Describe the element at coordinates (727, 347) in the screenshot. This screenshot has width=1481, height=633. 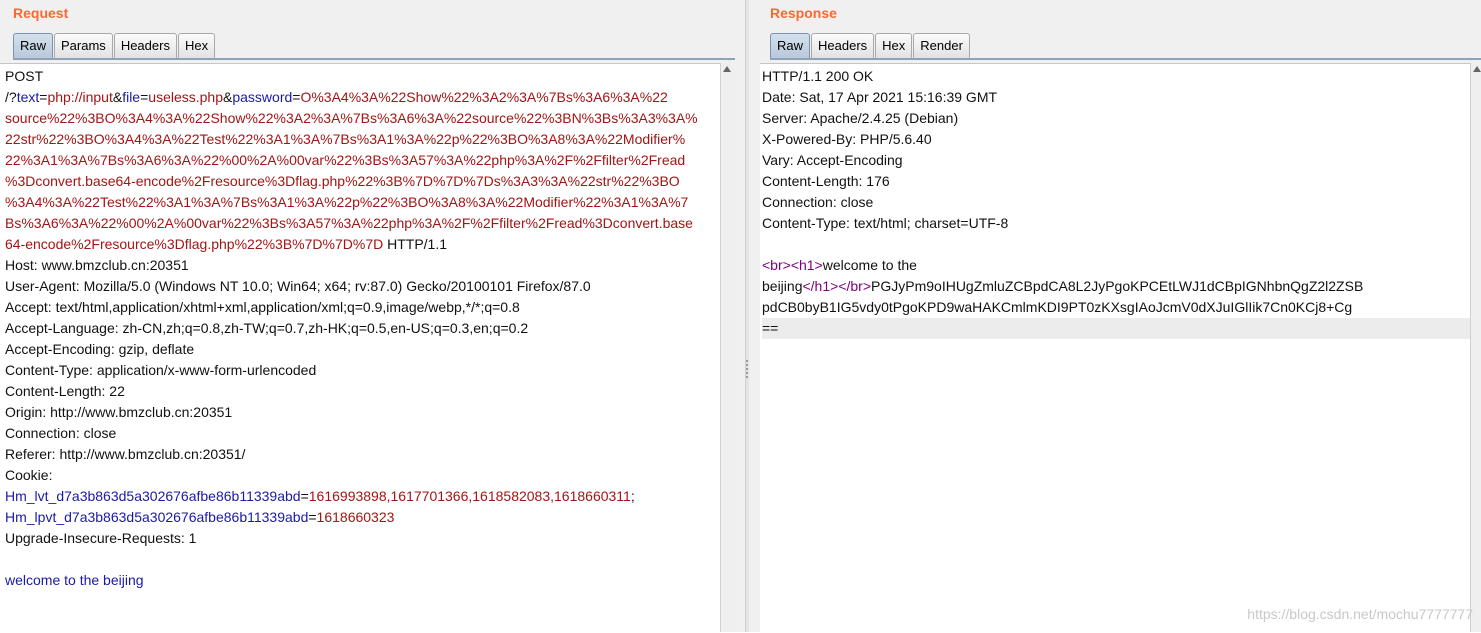
I see `request-scrollbar` at that location.